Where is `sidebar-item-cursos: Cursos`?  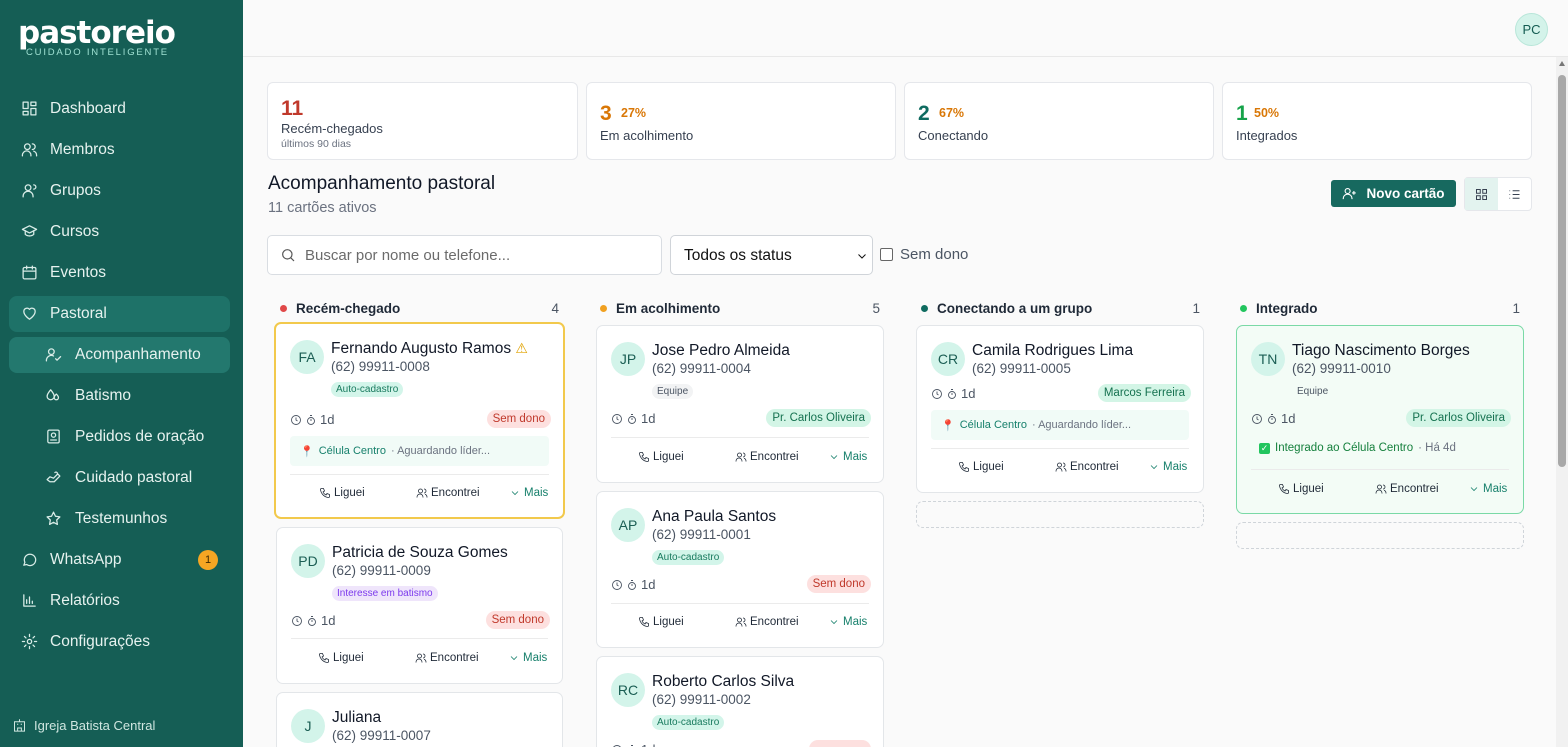 sidebar-item-cursos: Cursos is located at coordinates (119, 232).